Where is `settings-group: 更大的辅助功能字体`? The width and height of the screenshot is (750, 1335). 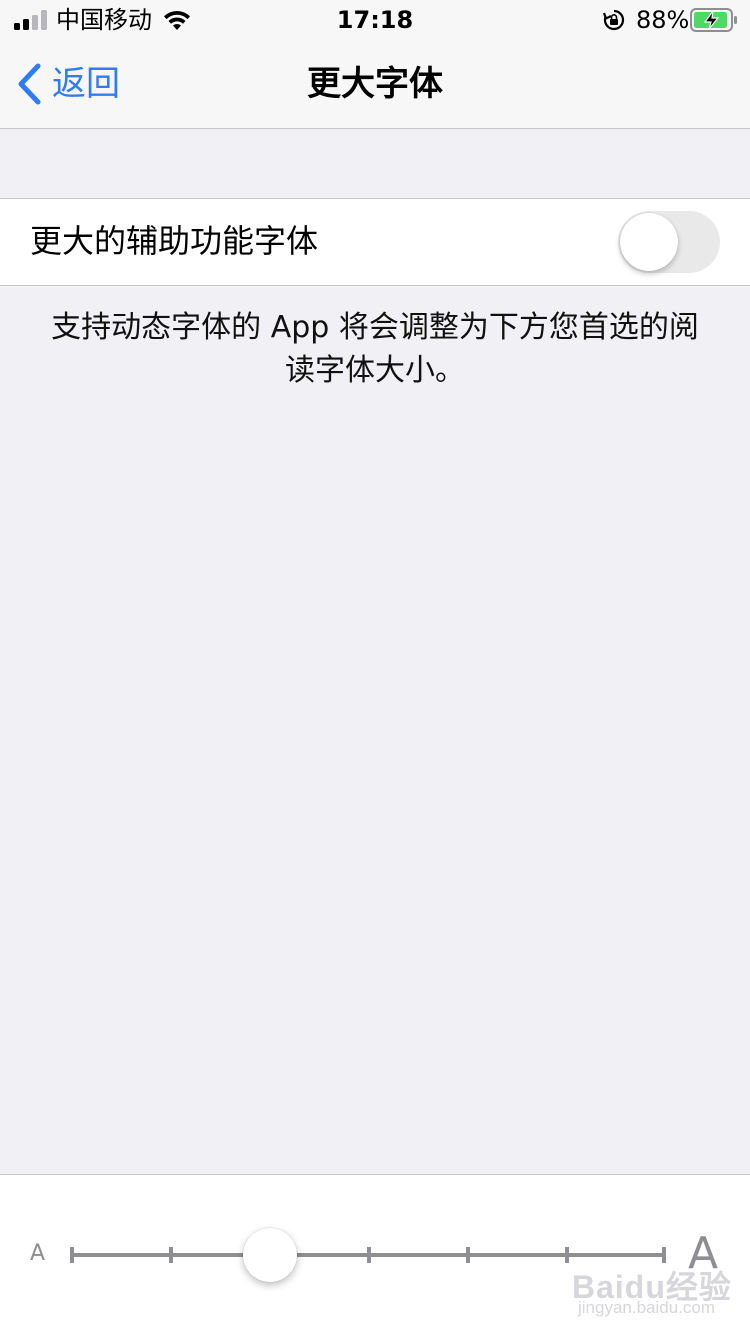 settings-group: 更大的辅助功能字体 is located at coordinates (375, 242).